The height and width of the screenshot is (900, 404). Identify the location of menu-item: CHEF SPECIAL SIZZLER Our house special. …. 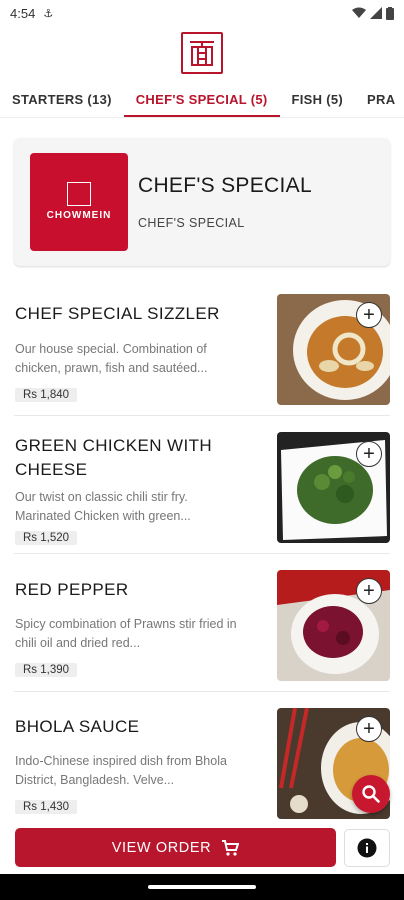
(202, 355).